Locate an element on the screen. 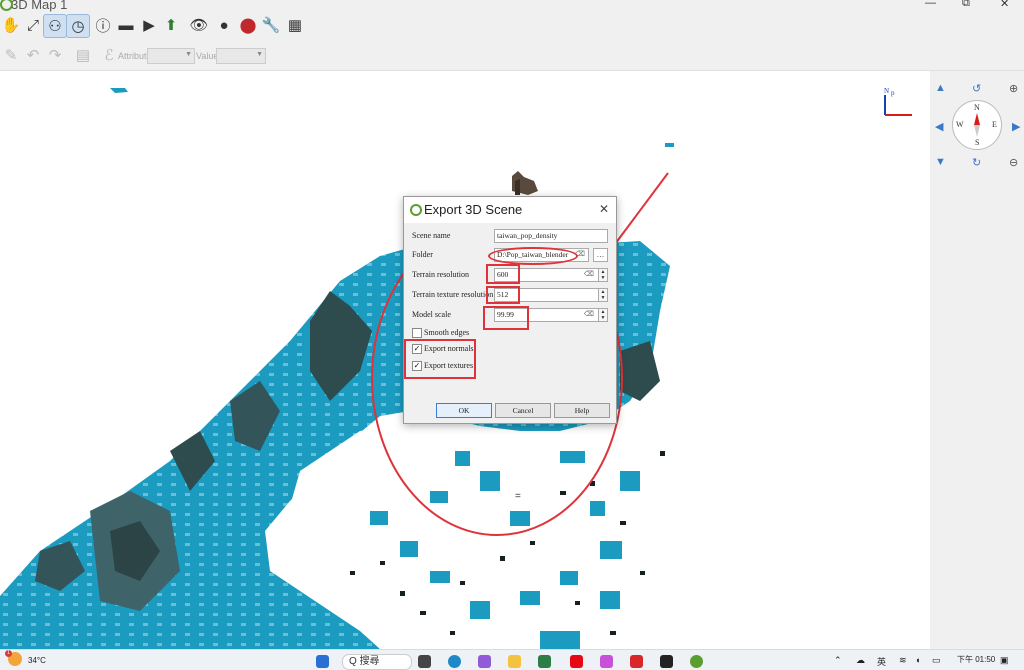 The width and height of the screenshot is (1024, 670). edge-icon is located at coordinates (454, 661).